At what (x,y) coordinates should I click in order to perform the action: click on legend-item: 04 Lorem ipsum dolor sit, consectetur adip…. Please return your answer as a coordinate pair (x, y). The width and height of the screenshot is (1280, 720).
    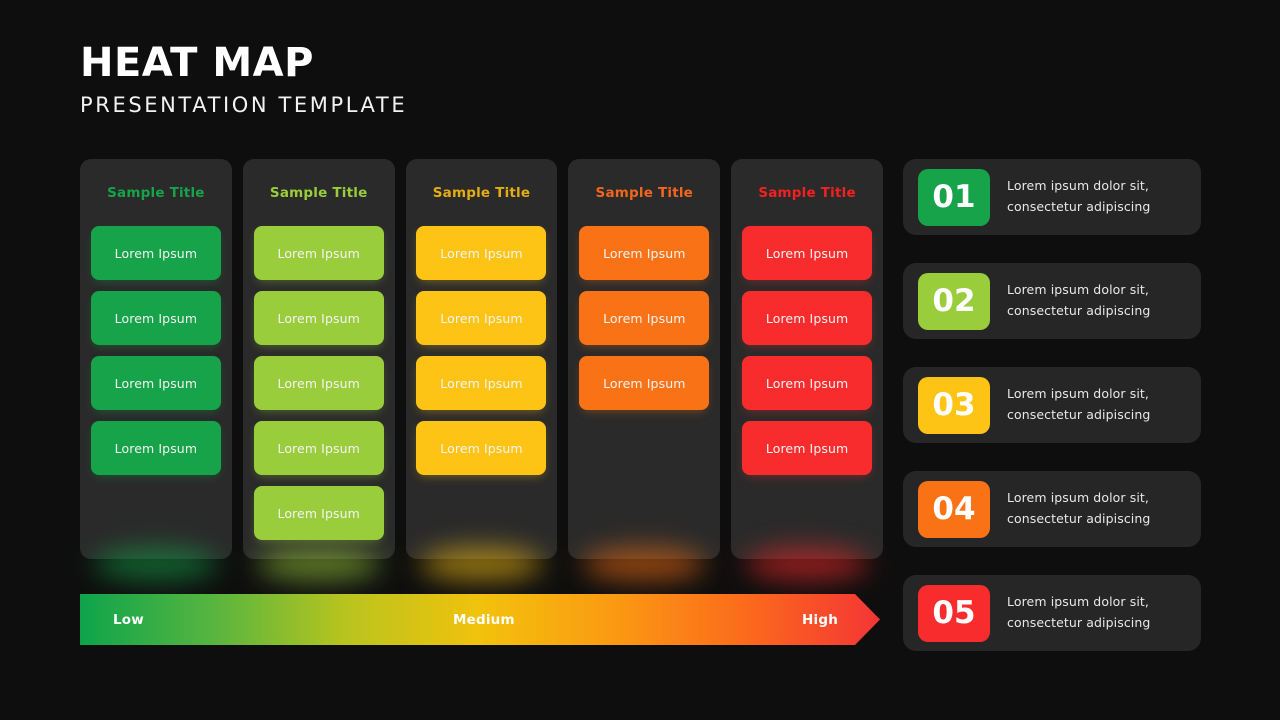
    Looking at the image, I should click on (1052, 509).